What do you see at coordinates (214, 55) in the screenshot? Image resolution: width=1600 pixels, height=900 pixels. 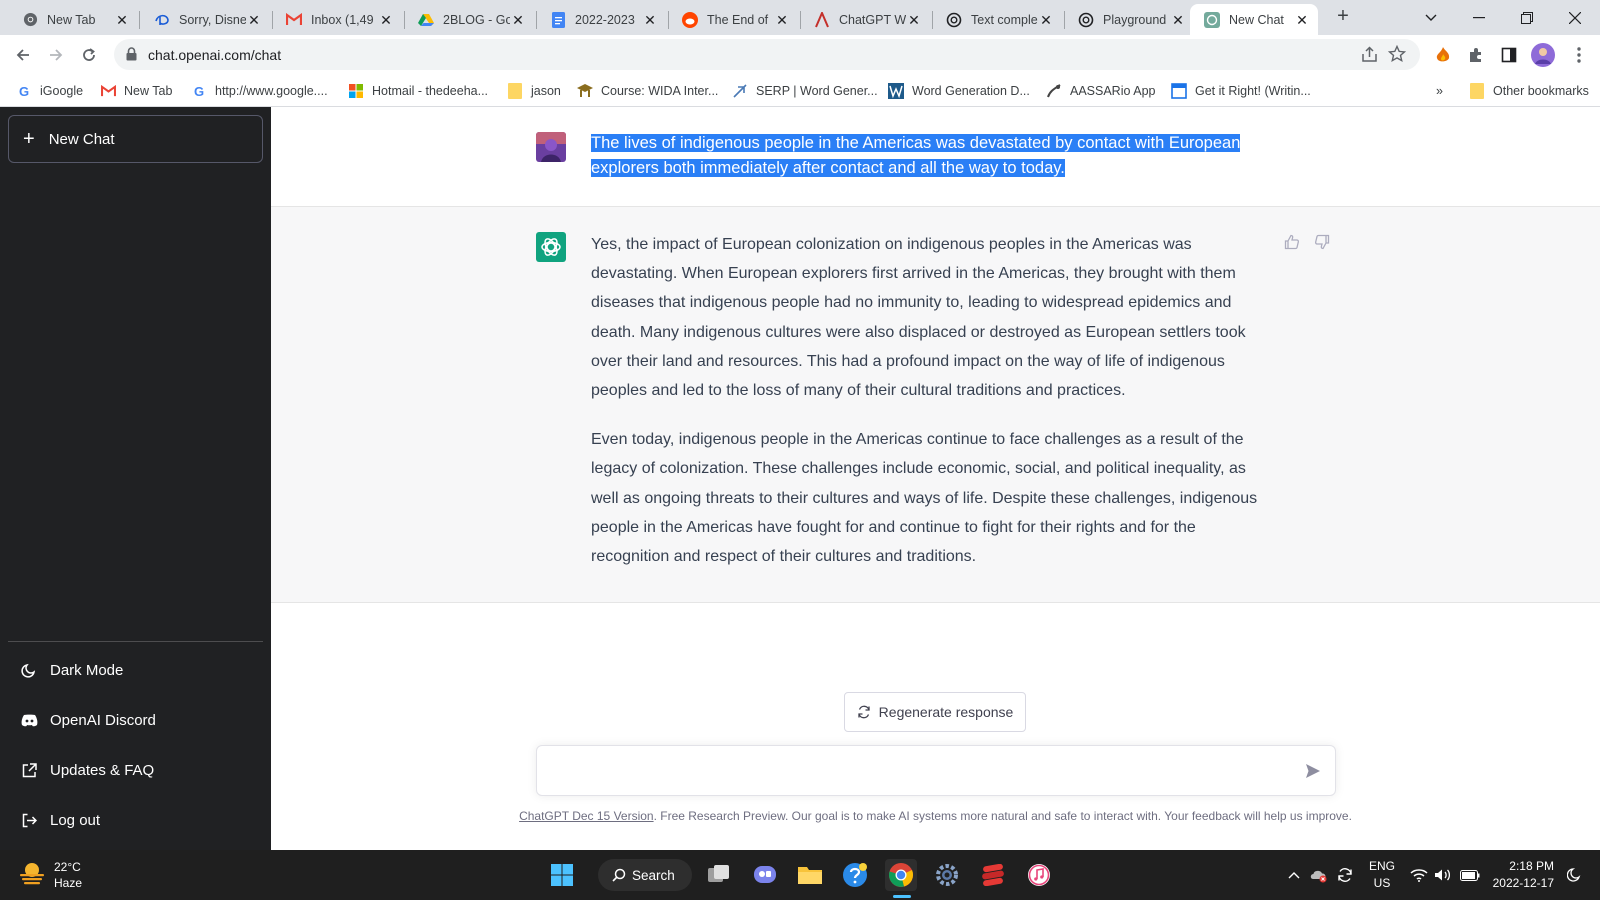 I see `url-text: chat.openai.com/chat` at bounding box center [214, 55].